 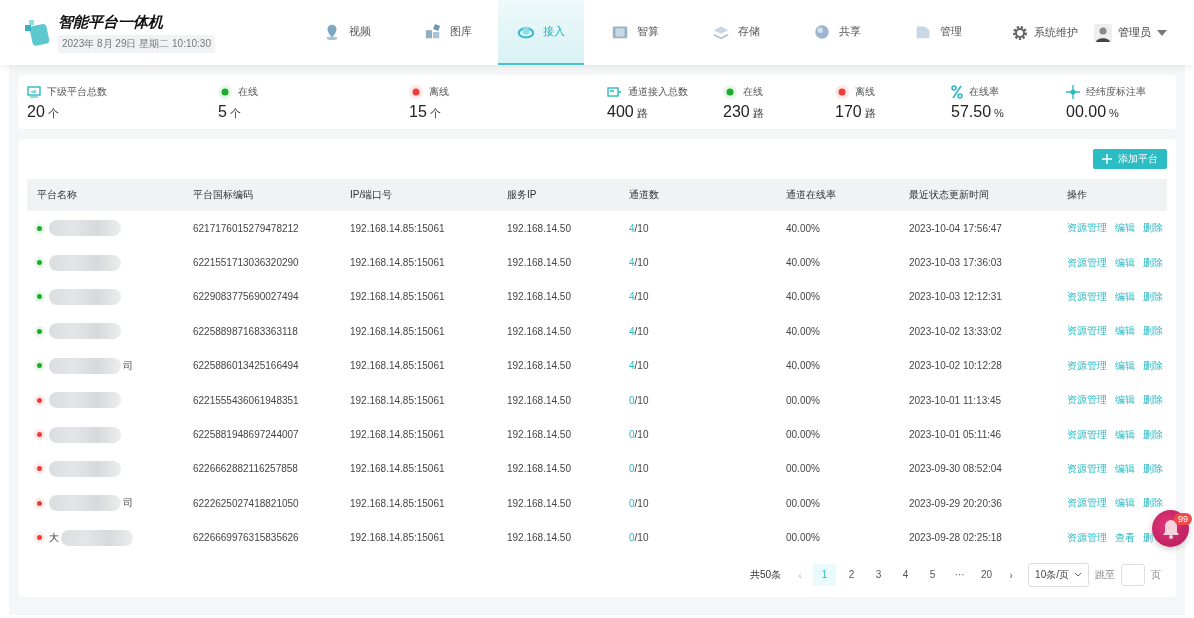 I want to click on stat-label: 在线率, so click(x=984, y=92).